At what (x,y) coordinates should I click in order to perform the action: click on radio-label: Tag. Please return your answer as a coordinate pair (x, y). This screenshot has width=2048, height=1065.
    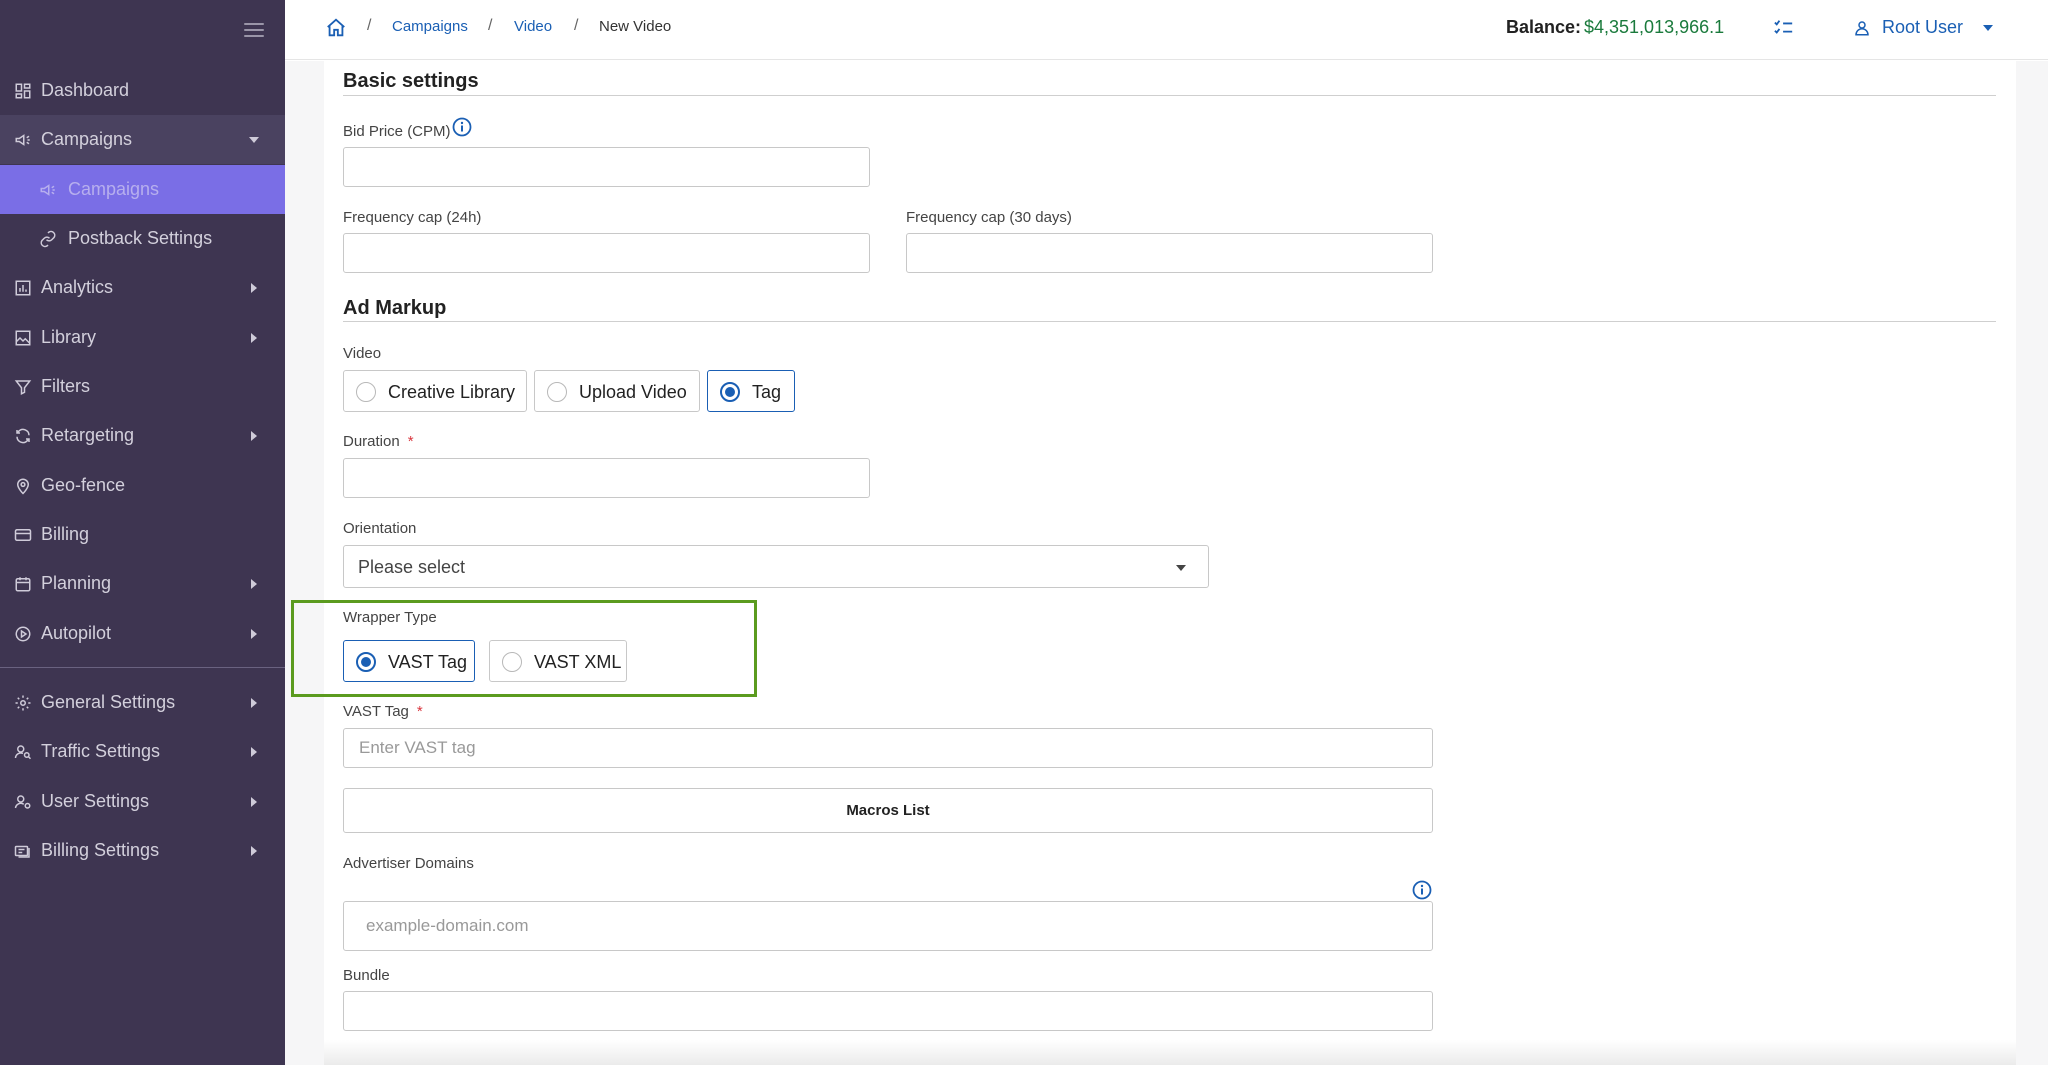
    Looking at the image, I should click on (767, 392).